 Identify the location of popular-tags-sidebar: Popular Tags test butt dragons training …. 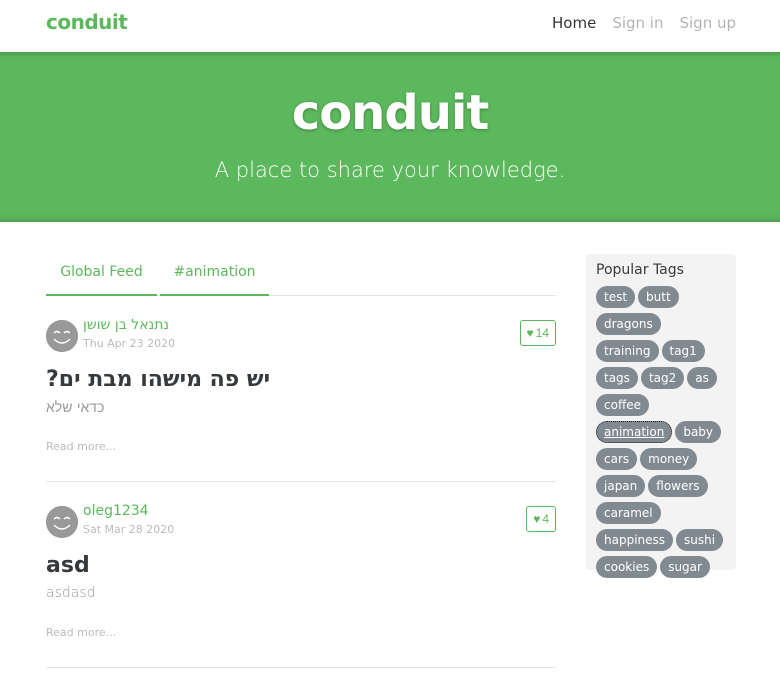
(661, 416).